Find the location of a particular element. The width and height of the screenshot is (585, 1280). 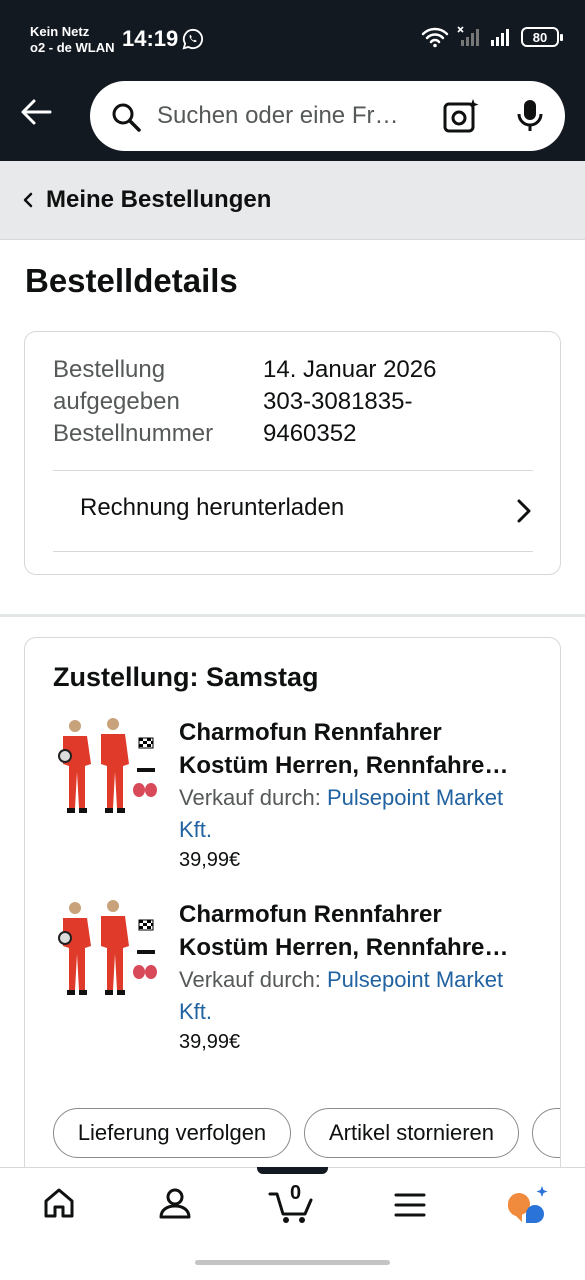

signal-icon is located at coordinates (500, 37).